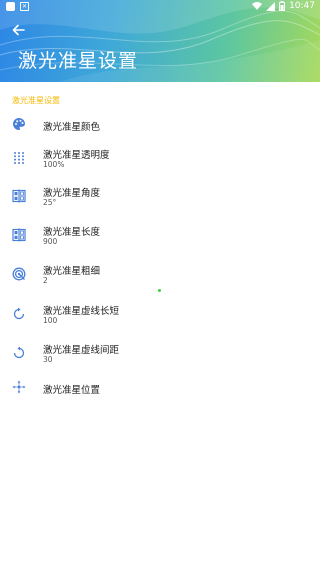  Describe the element at coordinates (72, 232) in the screenshot. I see `setting-label: 激光准星长度` at that location.